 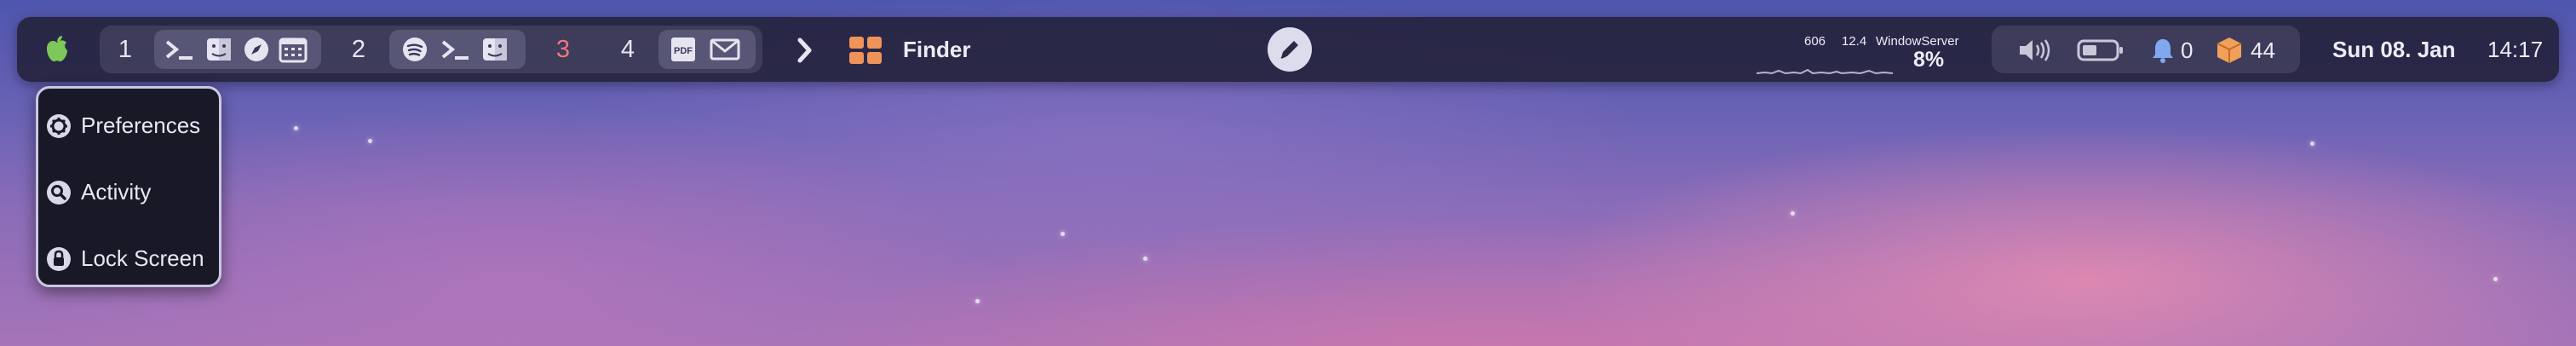 I want to click on space-2-button: 2, so click(x=359, y=49).